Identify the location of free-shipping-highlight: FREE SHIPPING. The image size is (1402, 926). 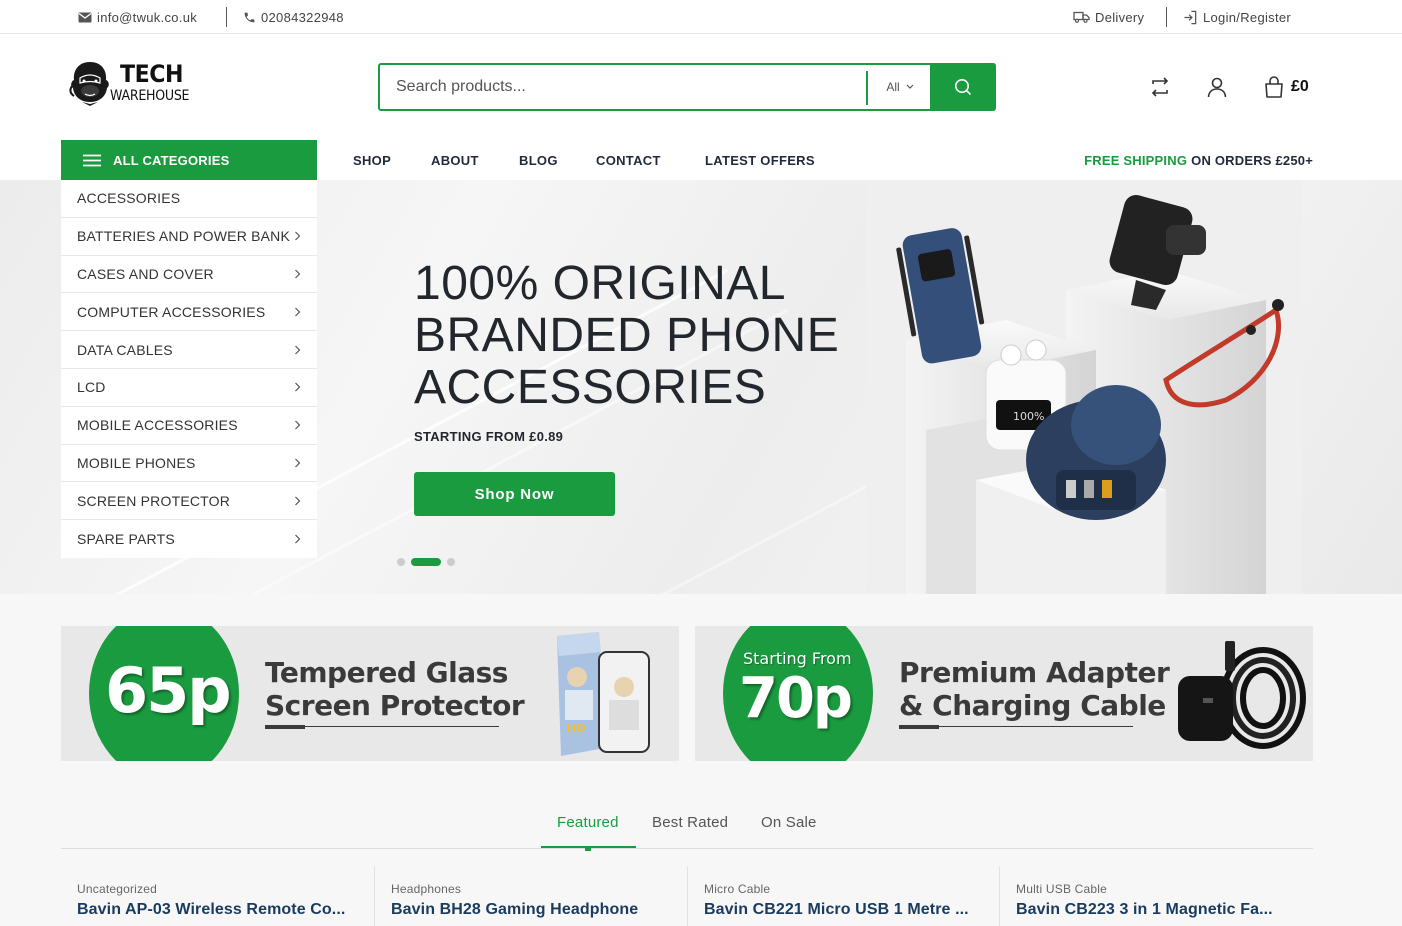
(1136, 160).